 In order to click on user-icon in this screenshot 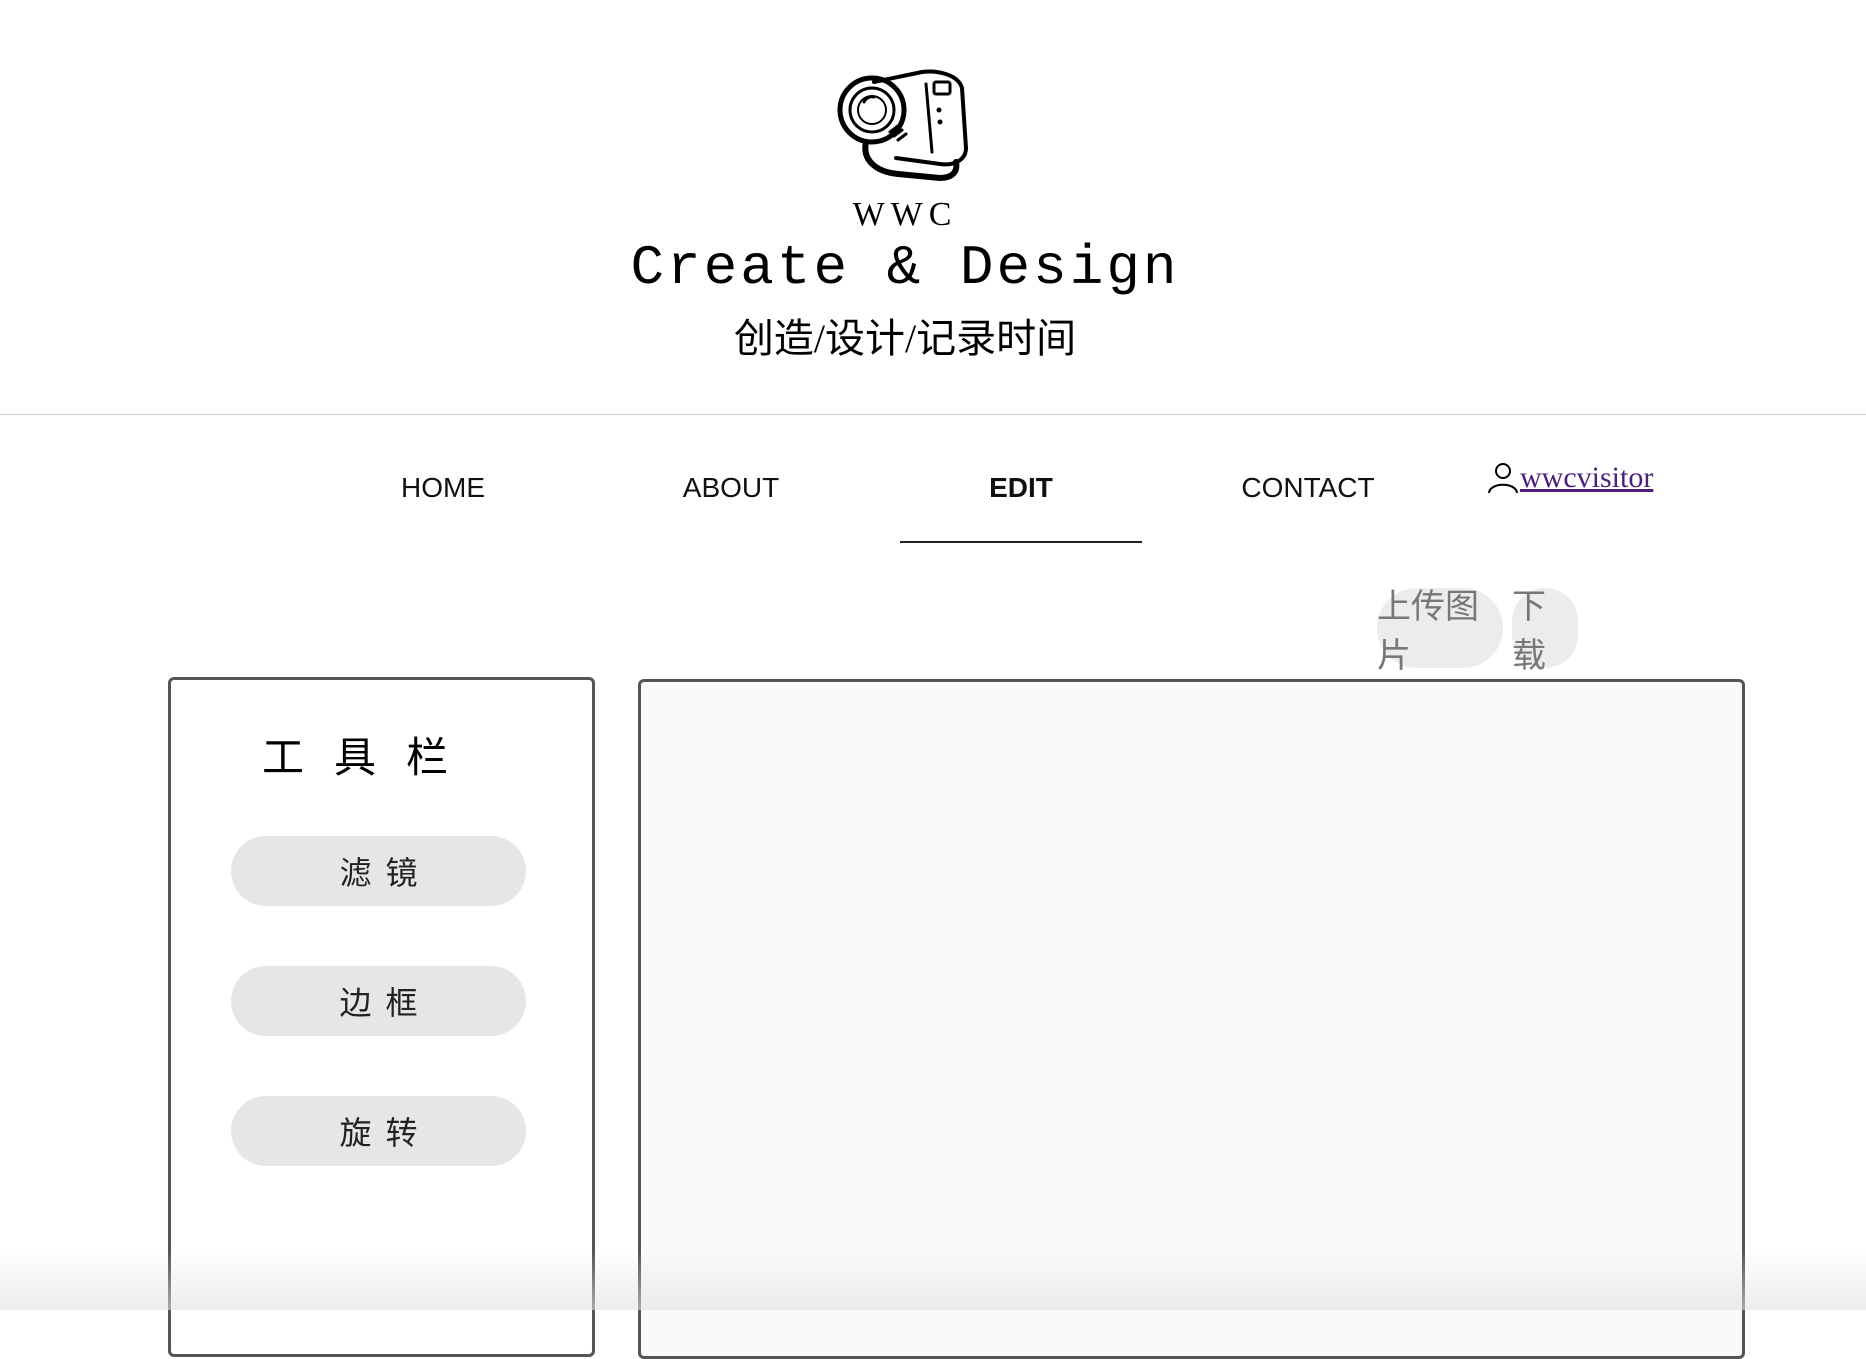, I will do `click(1503, 478)`.